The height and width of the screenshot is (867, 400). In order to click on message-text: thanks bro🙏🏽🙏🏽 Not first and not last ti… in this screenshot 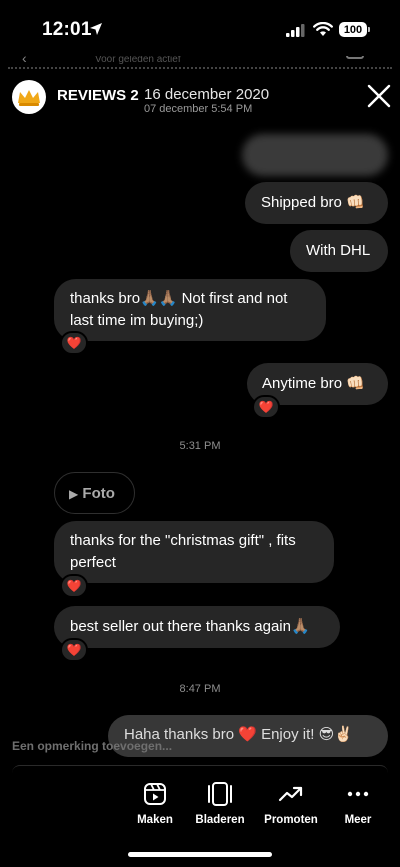, I will do `click(179, 309)`.